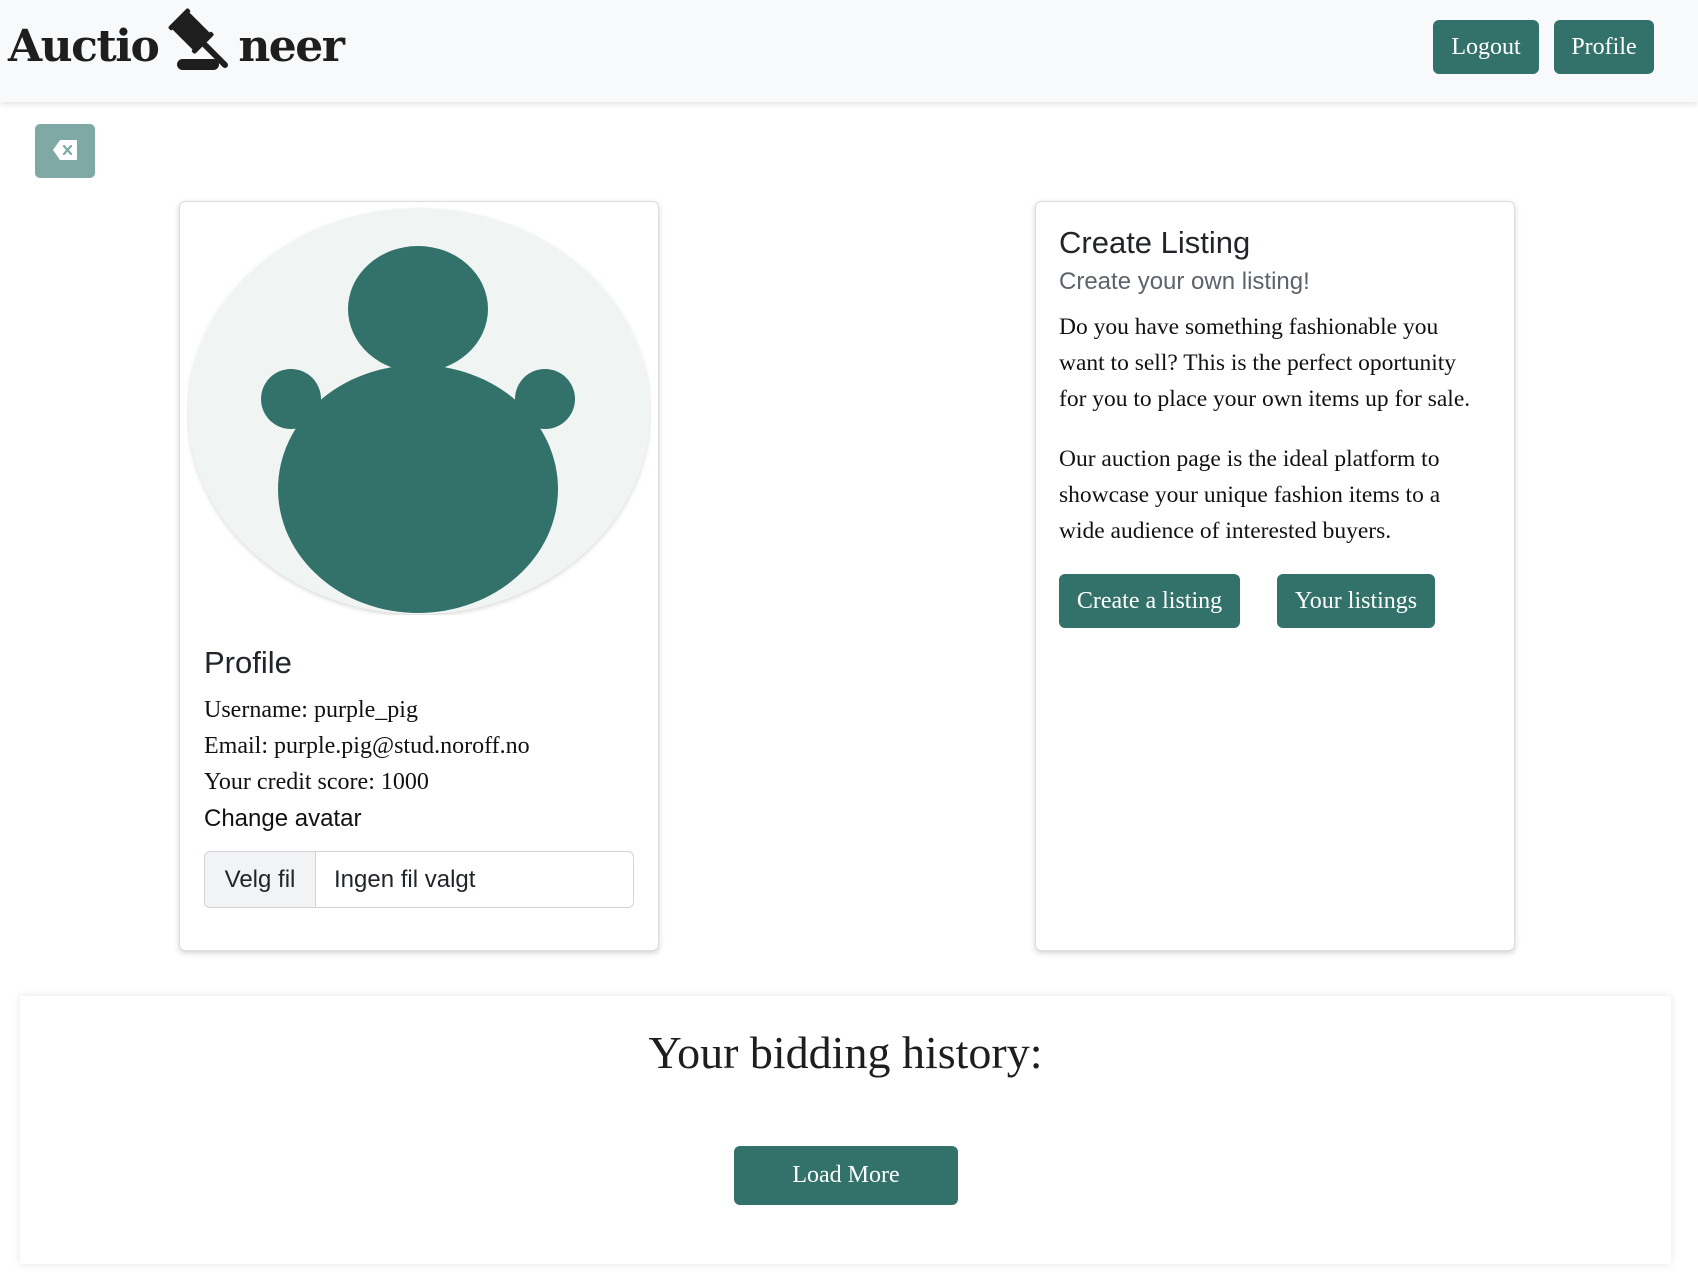 The width and height of the screenshot is (1698, 1282). What do you see at coordinates (405, 879) in the screenshot?
I see `file-status-text: Ingen fil valgt` at bounding box center [405, 879].